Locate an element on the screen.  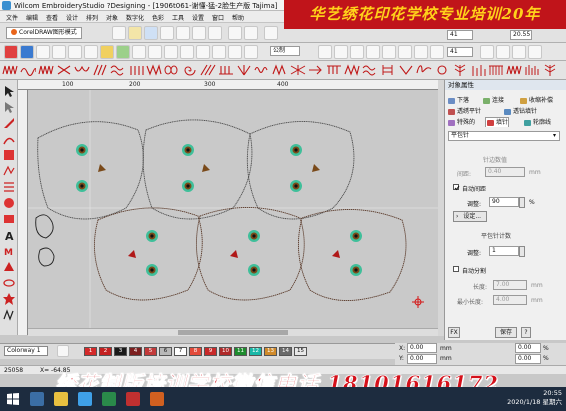
blanket-stitch-icon is located at coordinates (226, 70).